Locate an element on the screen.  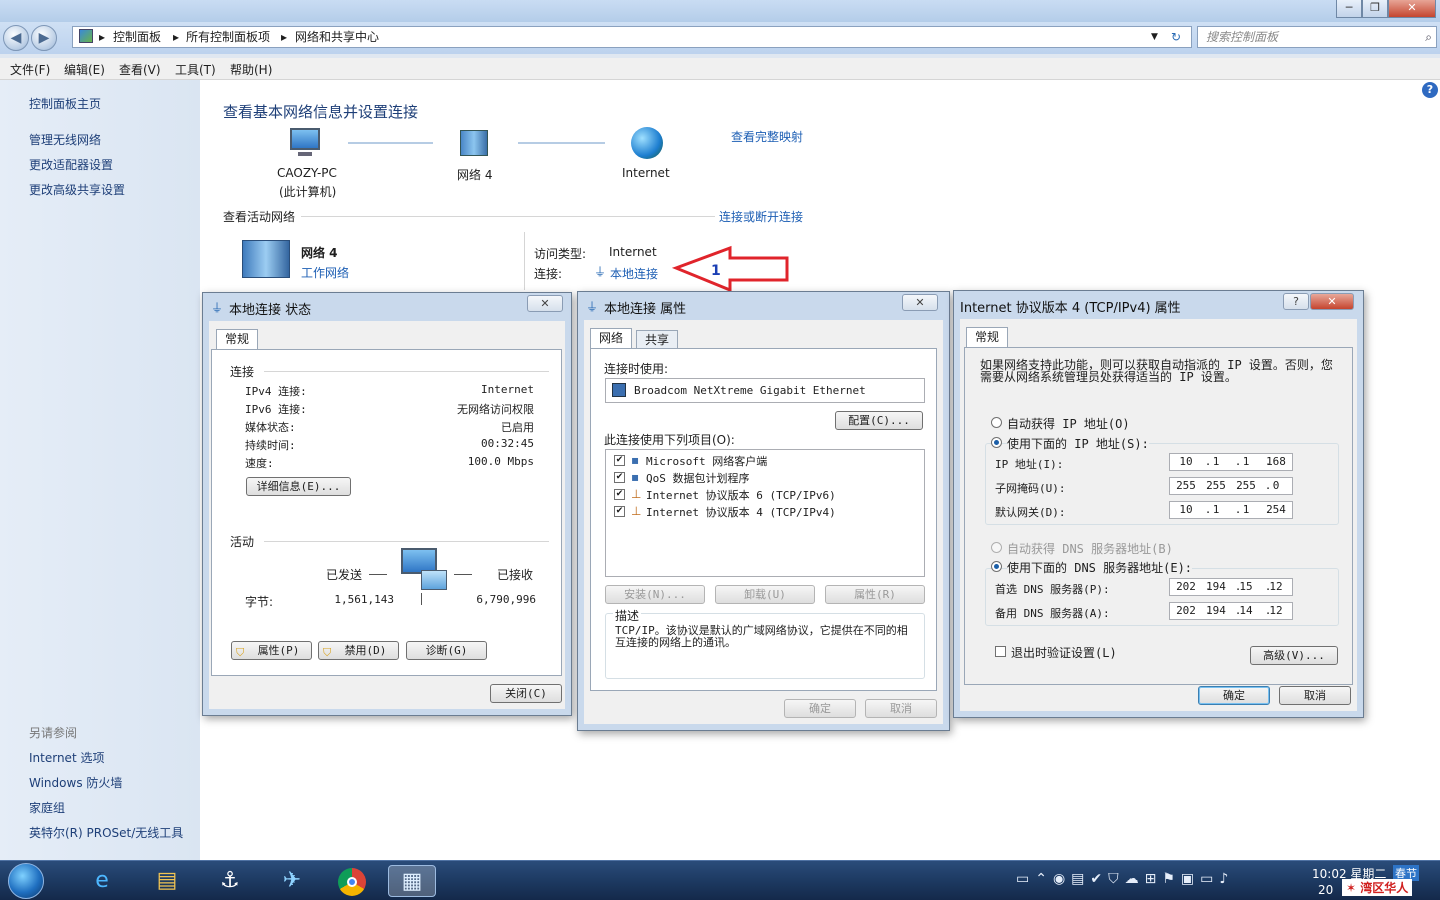
help-button: ? is located at coordinates (1296, 301).